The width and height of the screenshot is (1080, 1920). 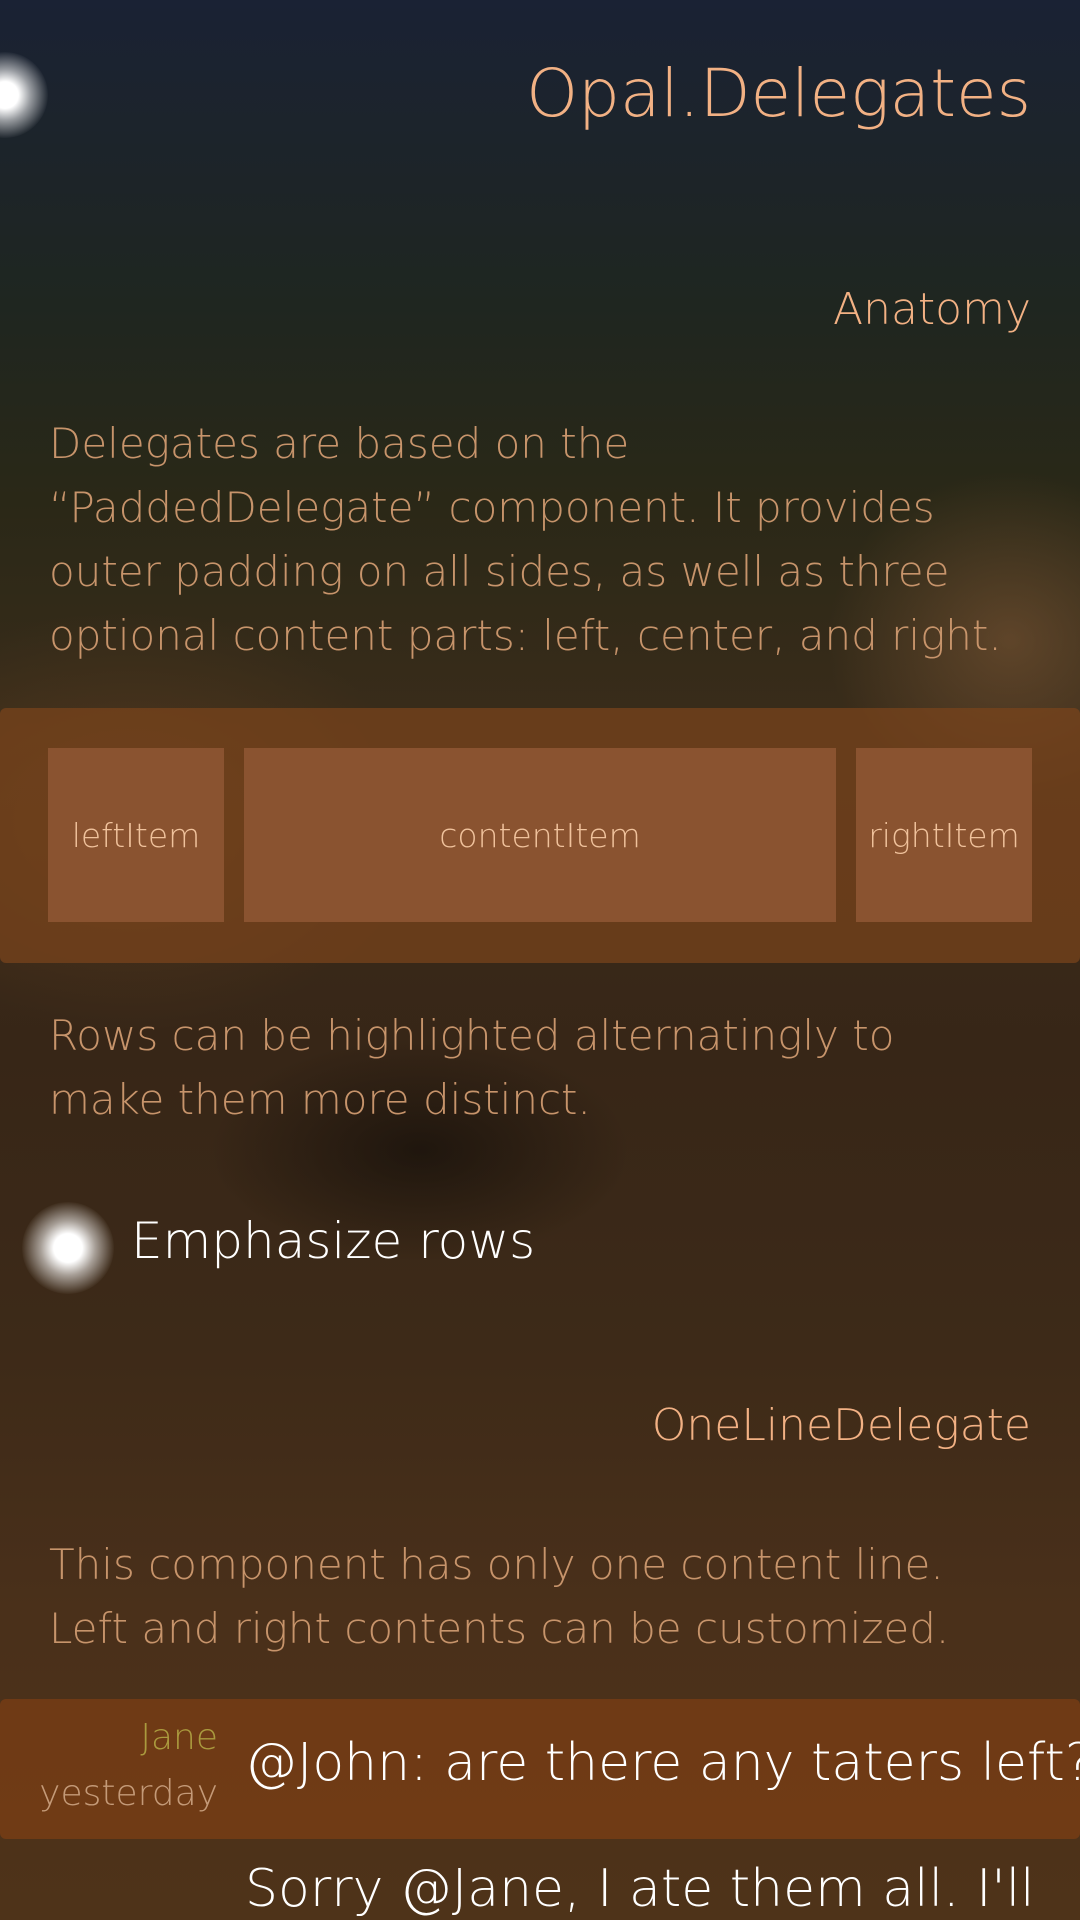 I want to click on list-item: Sorry @Jane, I ate them all. I'll, so click(x=540, y=1879).